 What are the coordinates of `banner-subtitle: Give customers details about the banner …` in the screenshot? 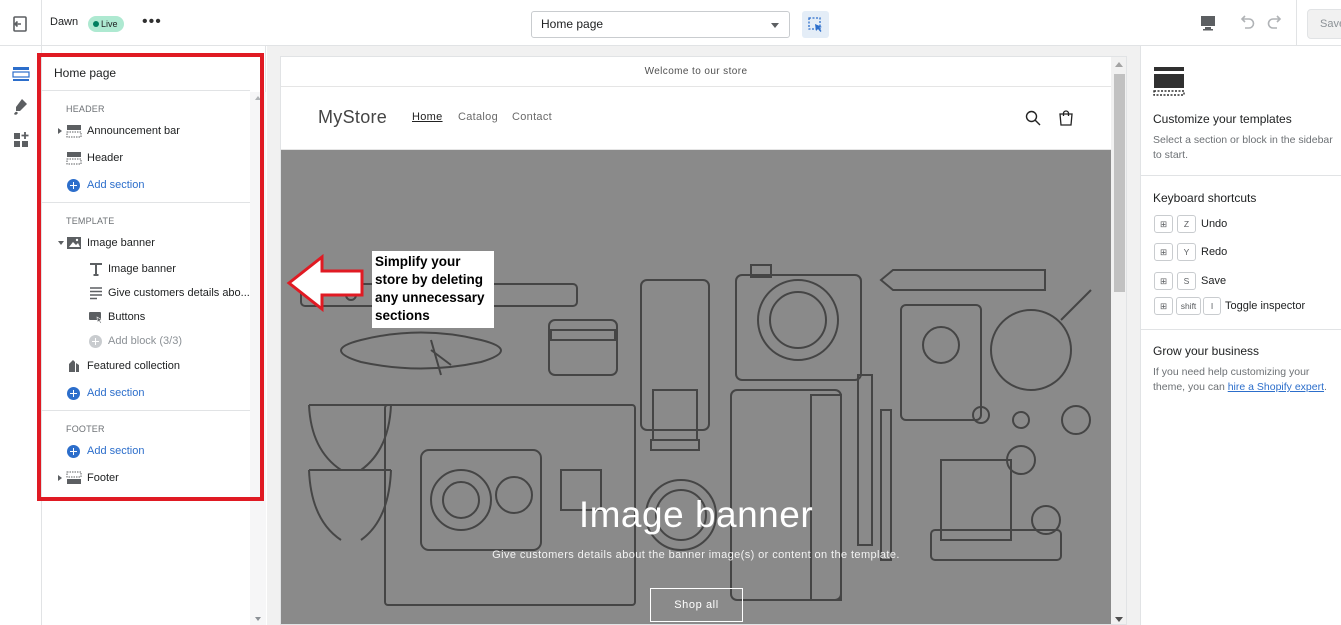 It's located at (696, 555).